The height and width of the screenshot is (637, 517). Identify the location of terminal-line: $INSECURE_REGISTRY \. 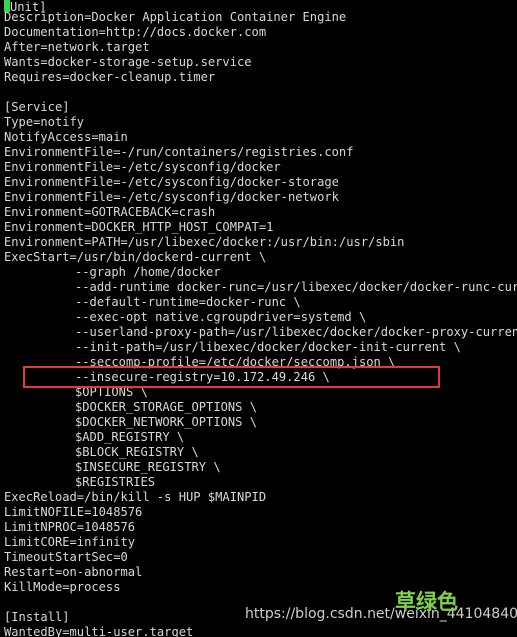
(148, 467).